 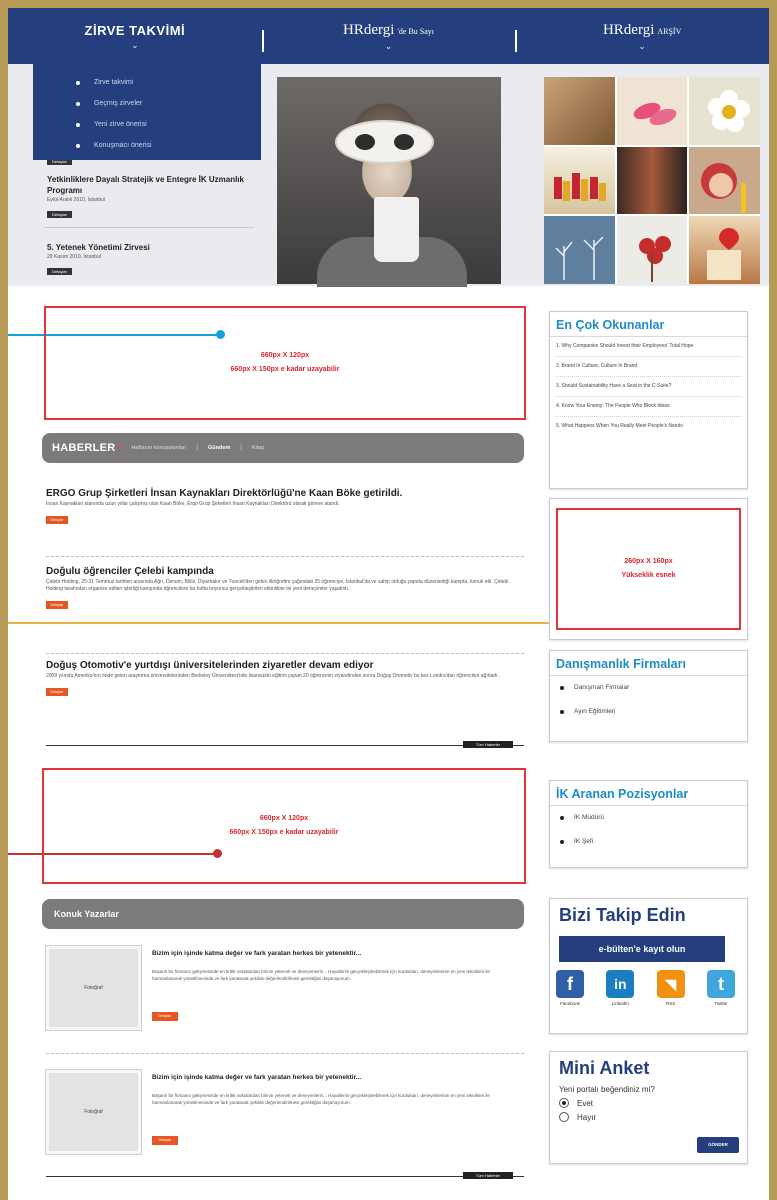 I want to click on nav-archive: HRdergi ARŞİV ⌄, so click(x=642, y=36).